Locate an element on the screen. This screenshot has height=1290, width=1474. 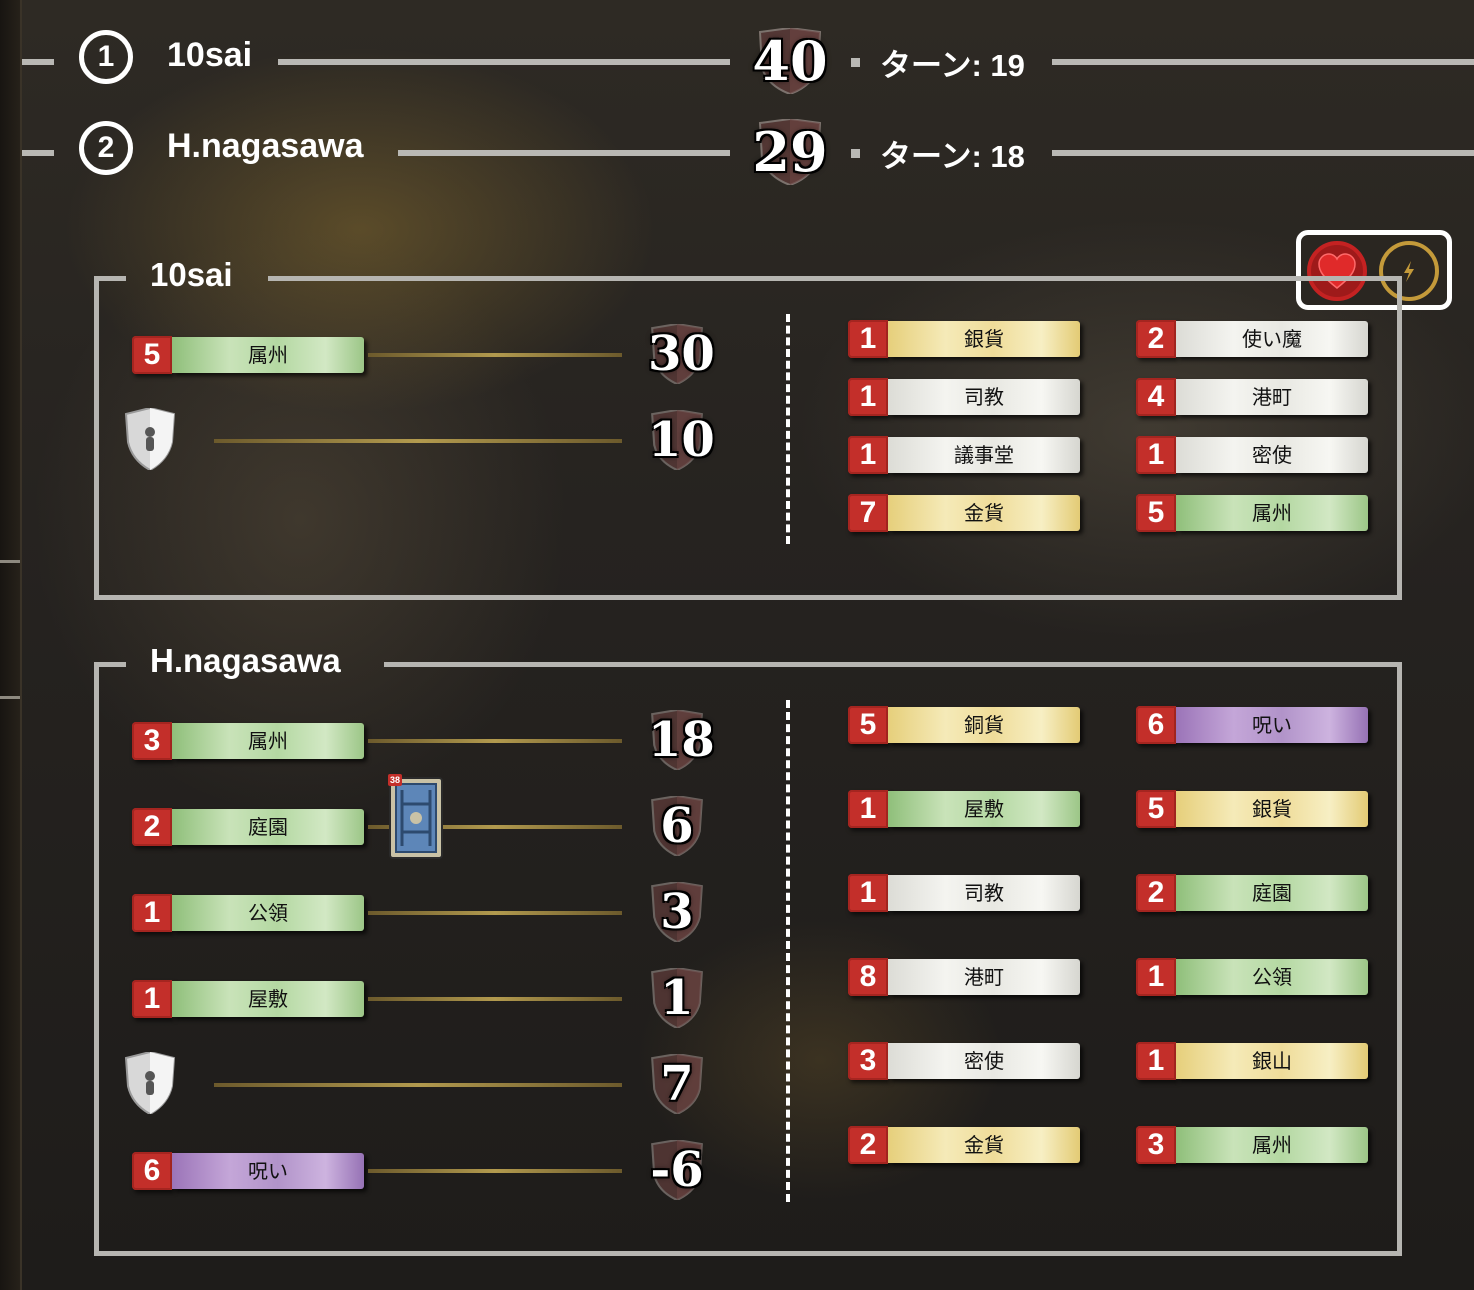
total-score-shield: 40 is located at coordinates (790, 61).